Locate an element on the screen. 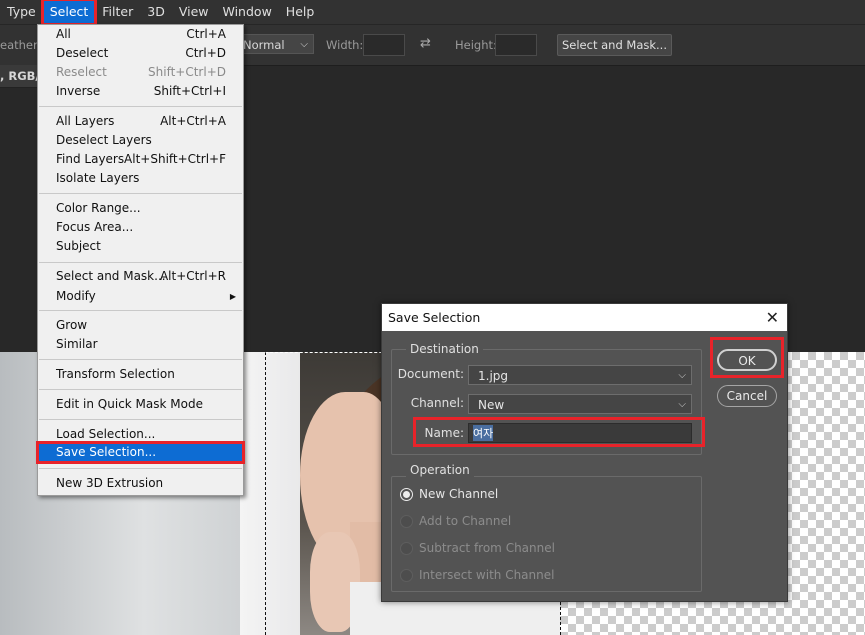 The height and width of the screenshot is (635, 865). menu-3d: 3D is located at coordinates (156, 12).